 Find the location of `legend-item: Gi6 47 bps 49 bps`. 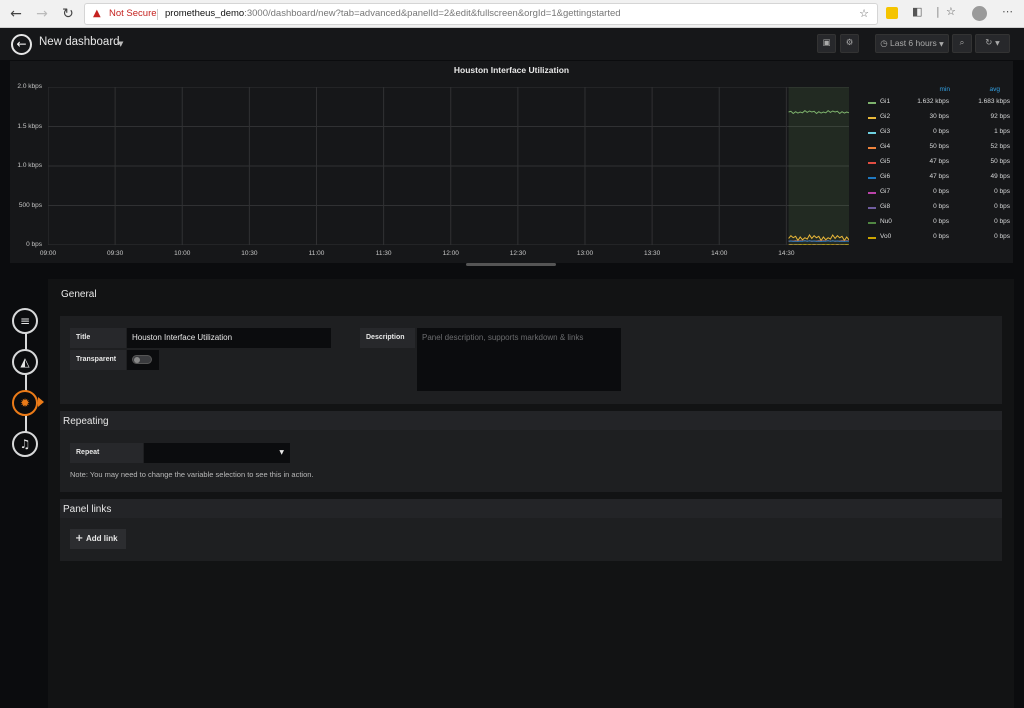

legend-item: Gi6 47 bps 49 bps is located at coordinates (937, 179).